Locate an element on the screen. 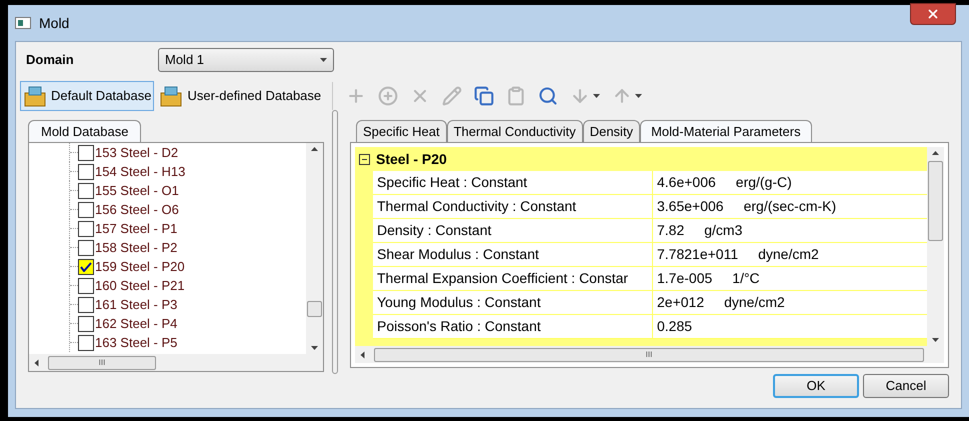 This screenshot has width=969, height=421. tree-item: 160 Steel - P21 is located at coordinates (187, 285).